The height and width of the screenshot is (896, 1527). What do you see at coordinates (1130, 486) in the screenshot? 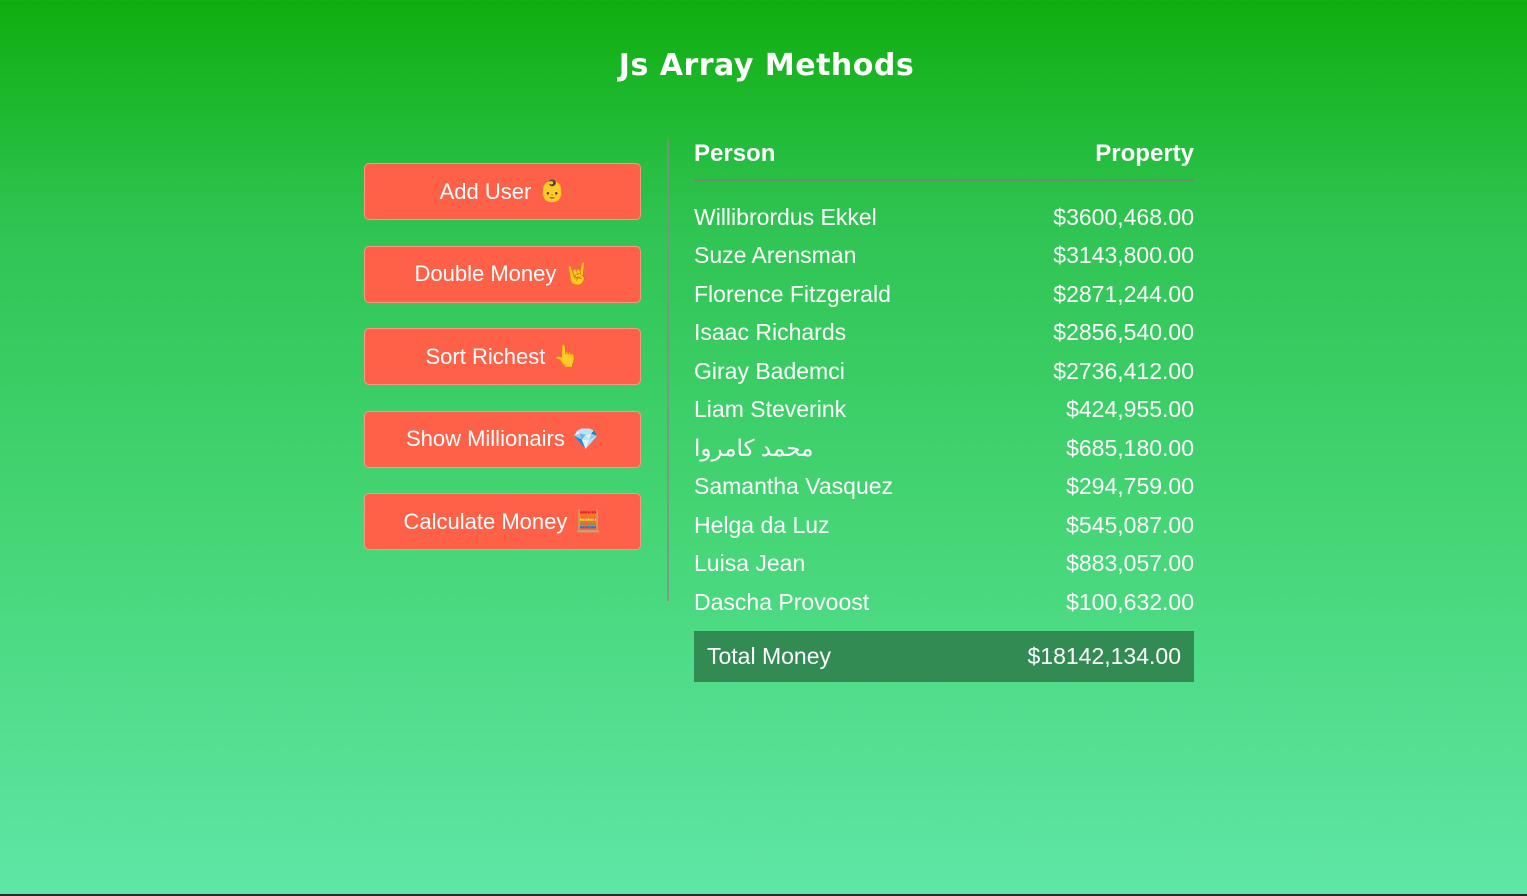
I see `person-money: $294,759.00` at bounding box center [1130, 486].